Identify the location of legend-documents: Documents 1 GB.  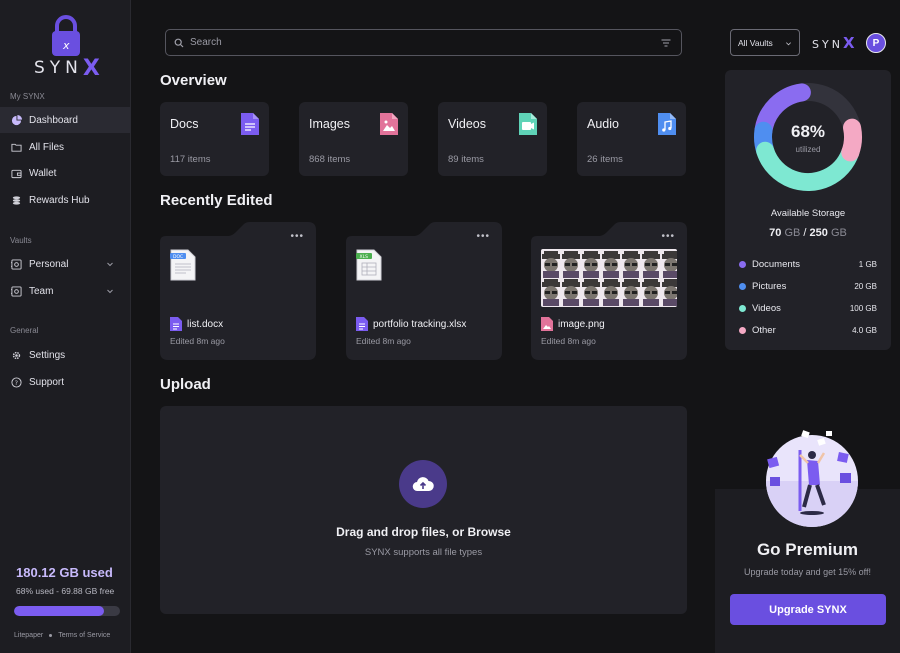
(808, 264).